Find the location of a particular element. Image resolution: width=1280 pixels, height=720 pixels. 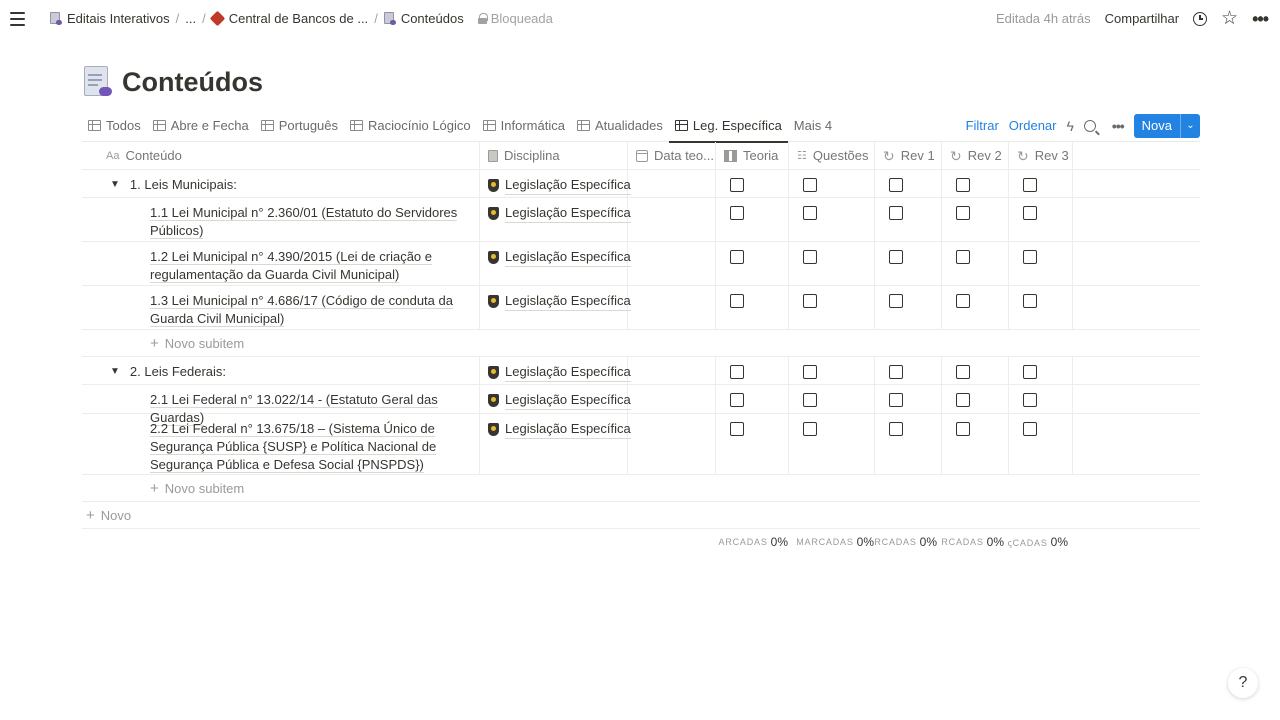

row-title: 1. Leis Municipais: is located at coordinates (183, 185).